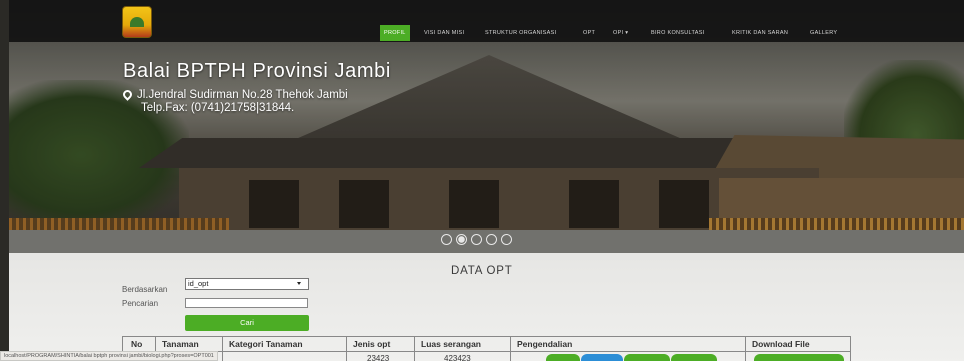  Describe the element at coordinates (198, 283) in the screenshot. I see `filter-select-value: id_opt` at that location.